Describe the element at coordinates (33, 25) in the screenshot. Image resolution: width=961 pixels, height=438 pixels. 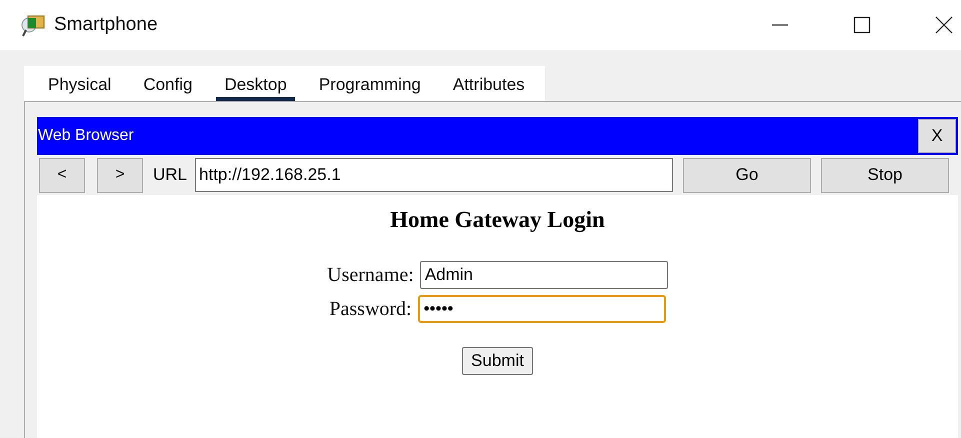
I see `app-icon` at that location.